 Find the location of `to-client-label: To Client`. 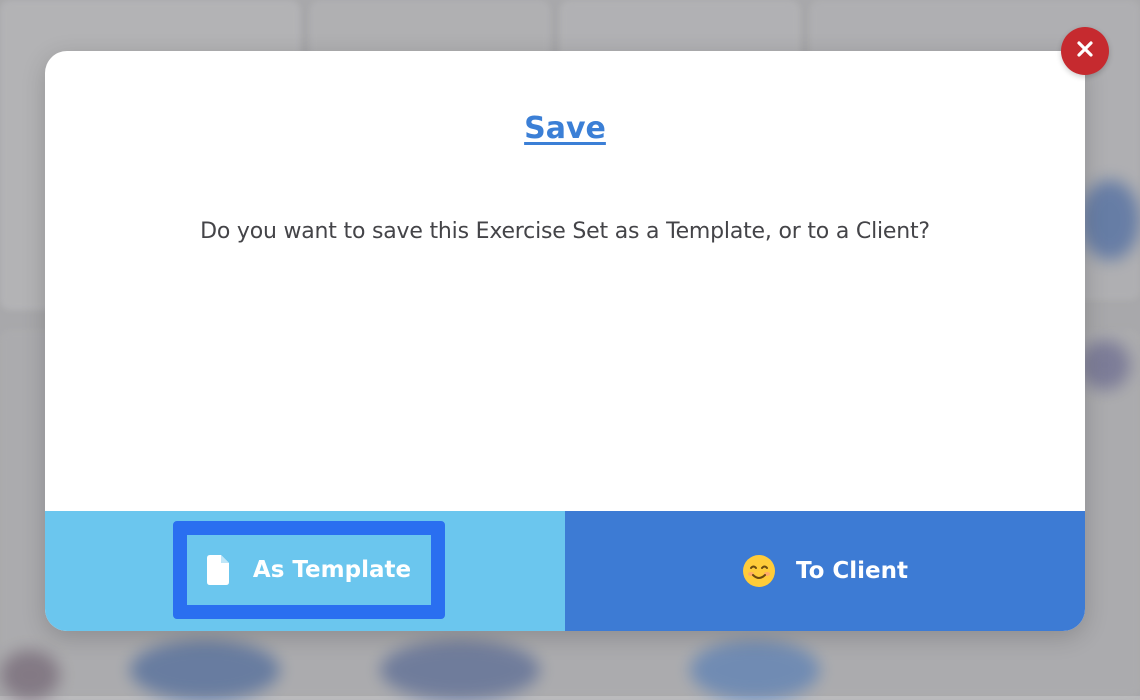

to-client-label: To Client is located at coordinates (852, 571).